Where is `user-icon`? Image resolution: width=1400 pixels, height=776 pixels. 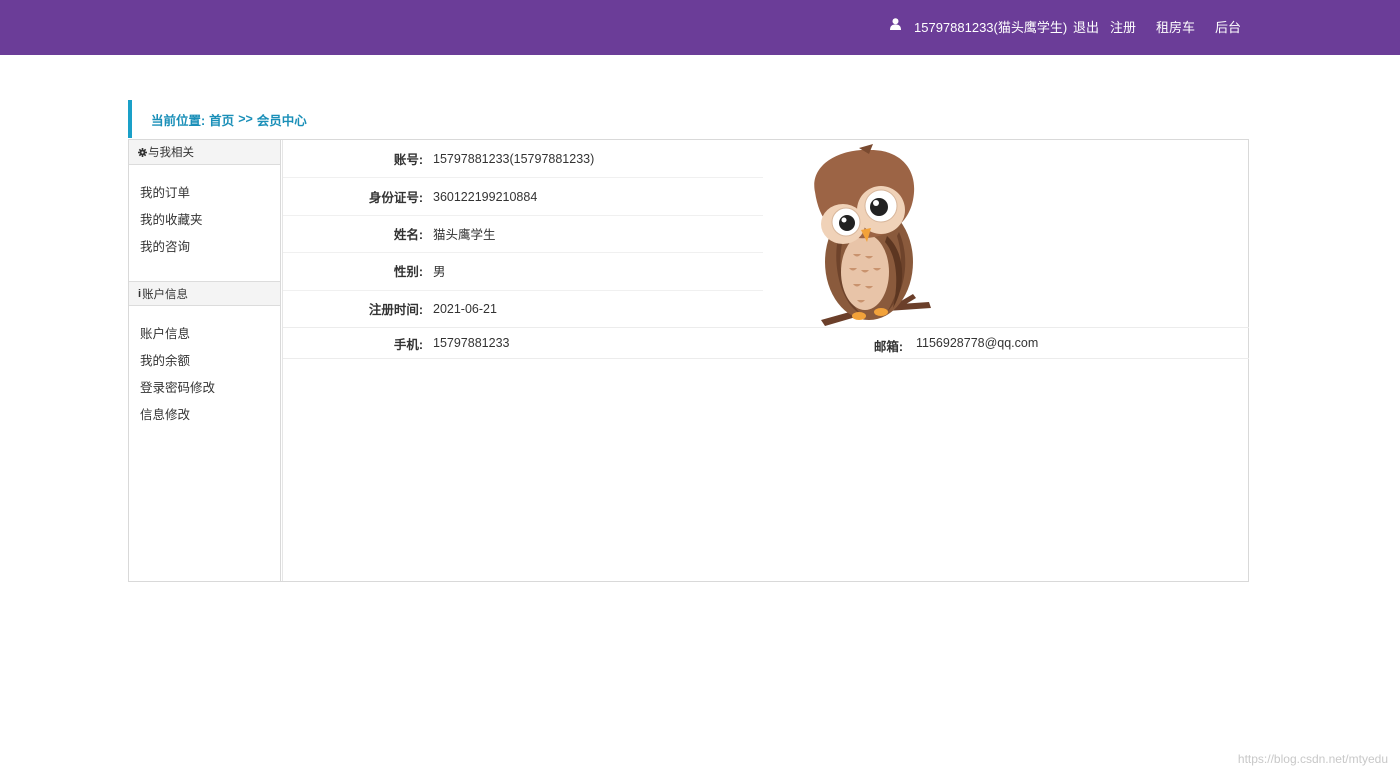
user-icon is located at coordinates (895, 24).